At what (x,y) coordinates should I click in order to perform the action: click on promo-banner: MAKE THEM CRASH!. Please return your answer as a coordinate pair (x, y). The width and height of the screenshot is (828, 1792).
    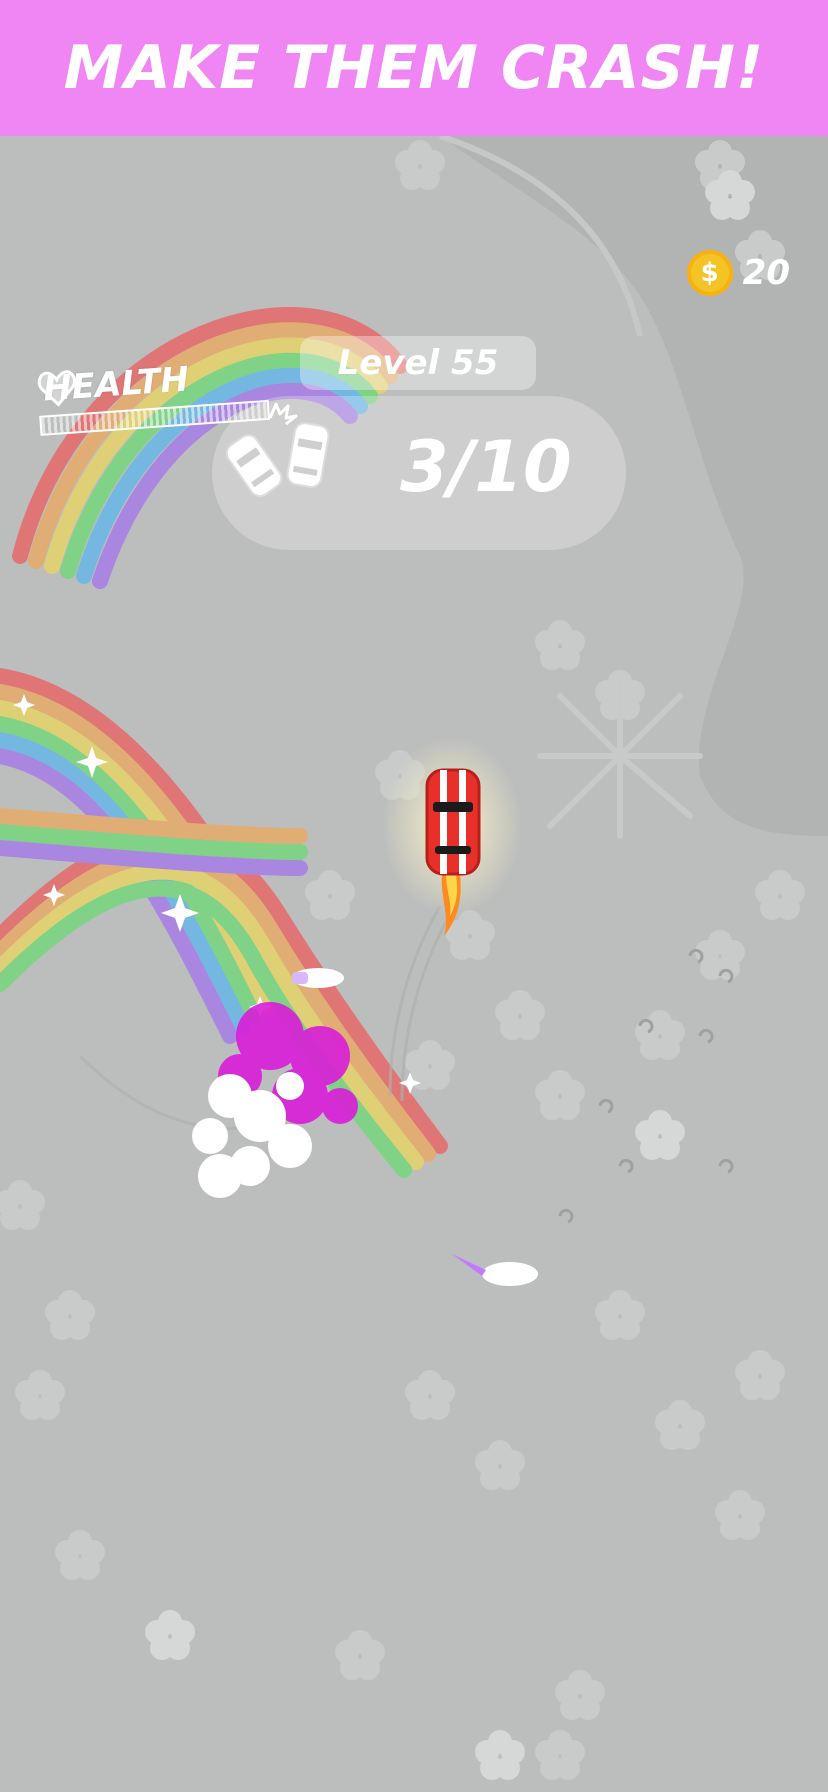
    Looking at the image, I should click on (414, 68).